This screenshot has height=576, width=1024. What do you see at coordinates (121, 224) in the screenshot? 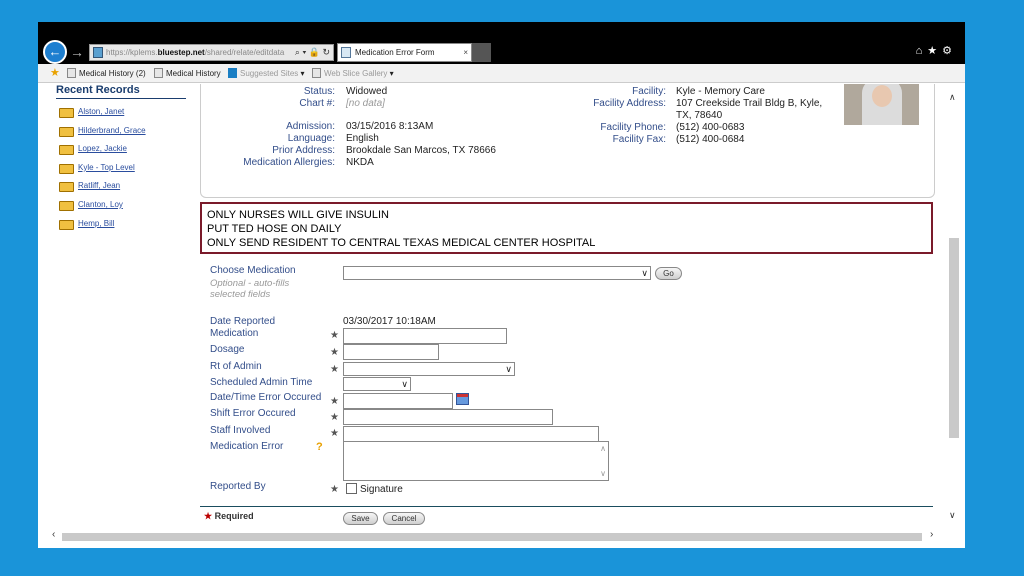
I see `recent-record-item: Hemp, Bill` at bounding box center [121, 224].